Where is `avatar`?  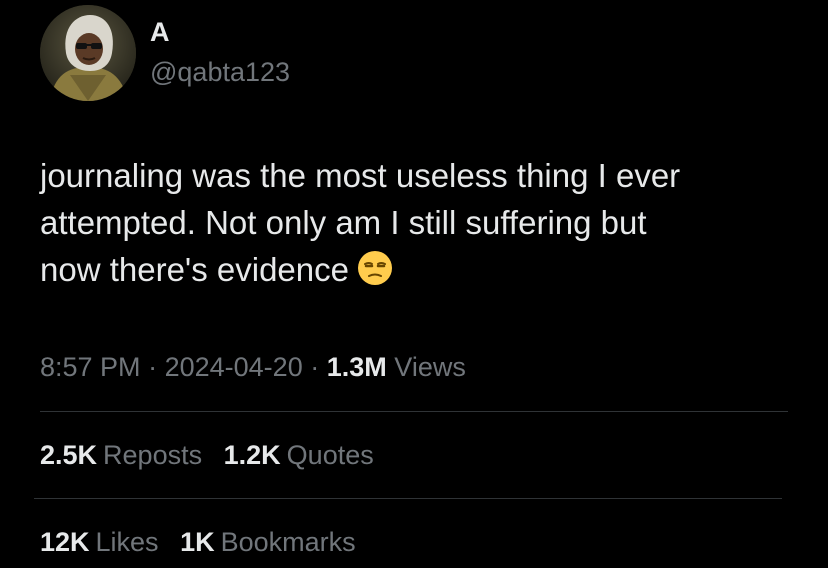 avatar is located at coordinates (88, 53).